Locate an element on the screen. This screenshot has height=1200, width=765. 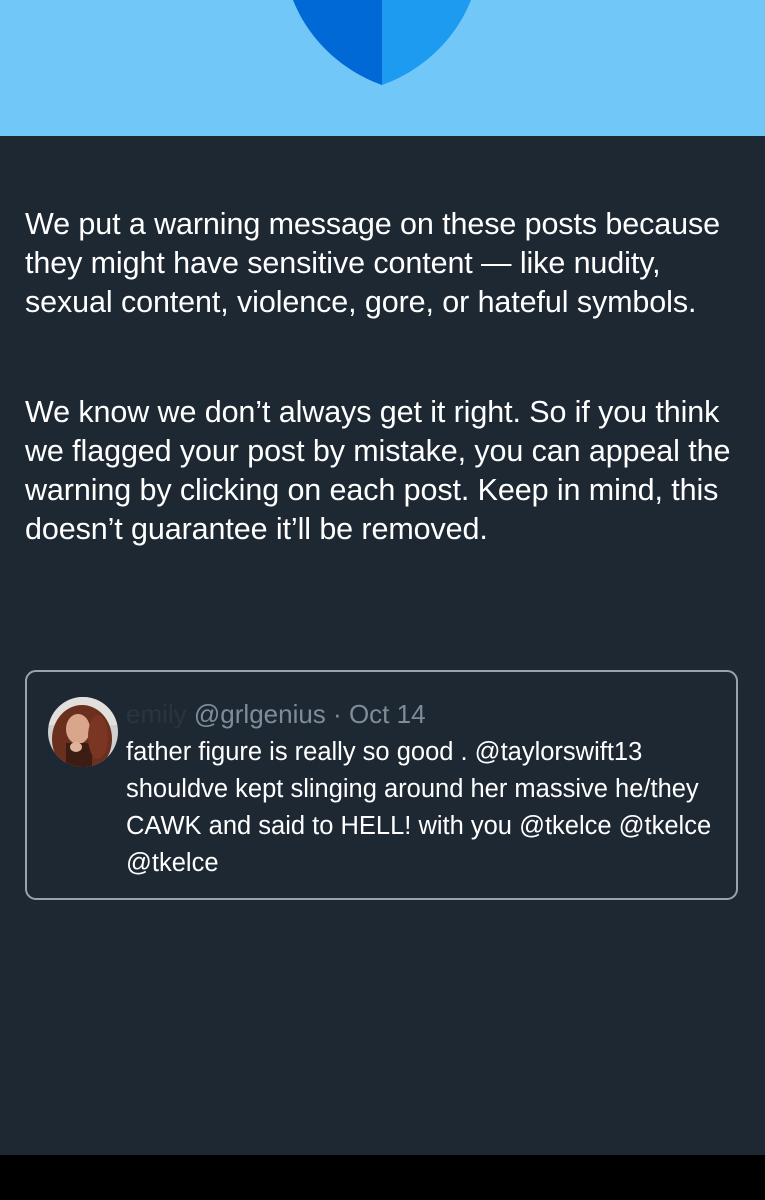
avatar is located at coordinates (83, 732).